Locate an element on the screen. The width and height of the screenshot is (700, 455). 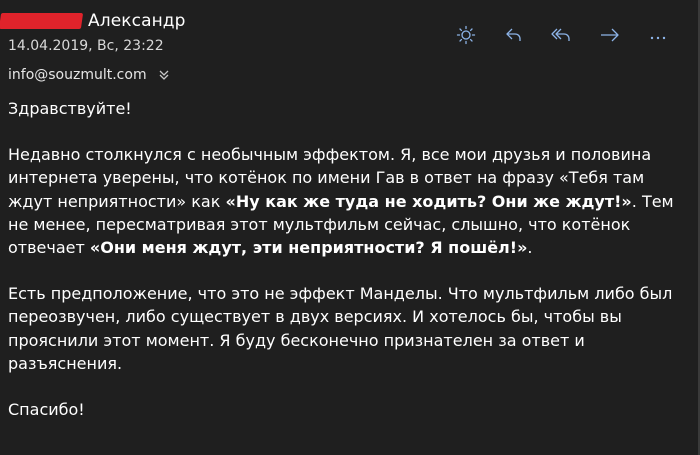
reply-button is located at coordinates (514, 35).